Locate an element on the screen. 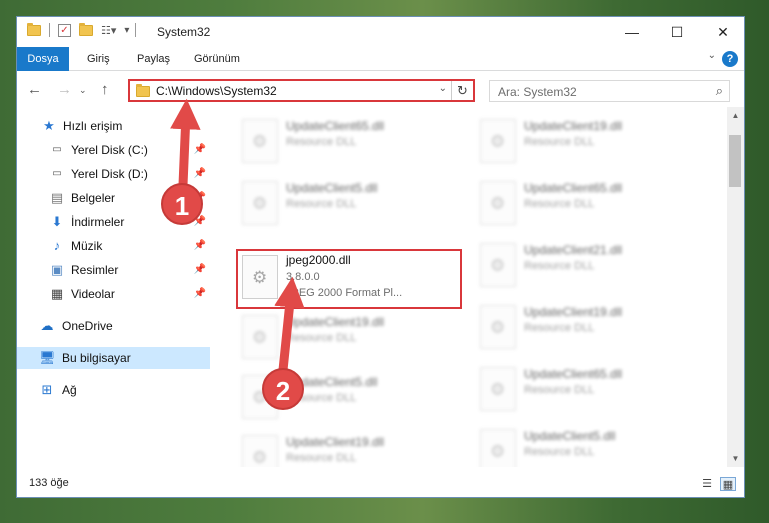 This screenshot has height=523, width=769. chevron-down-icon: ⌄ is located at coordinates (443, 88).